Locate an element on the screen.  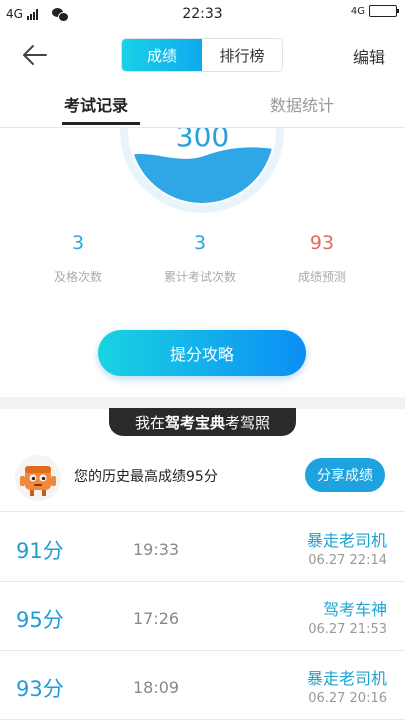
segmented-control: 成绩 排行榜 is located at coordinates (202, 55).